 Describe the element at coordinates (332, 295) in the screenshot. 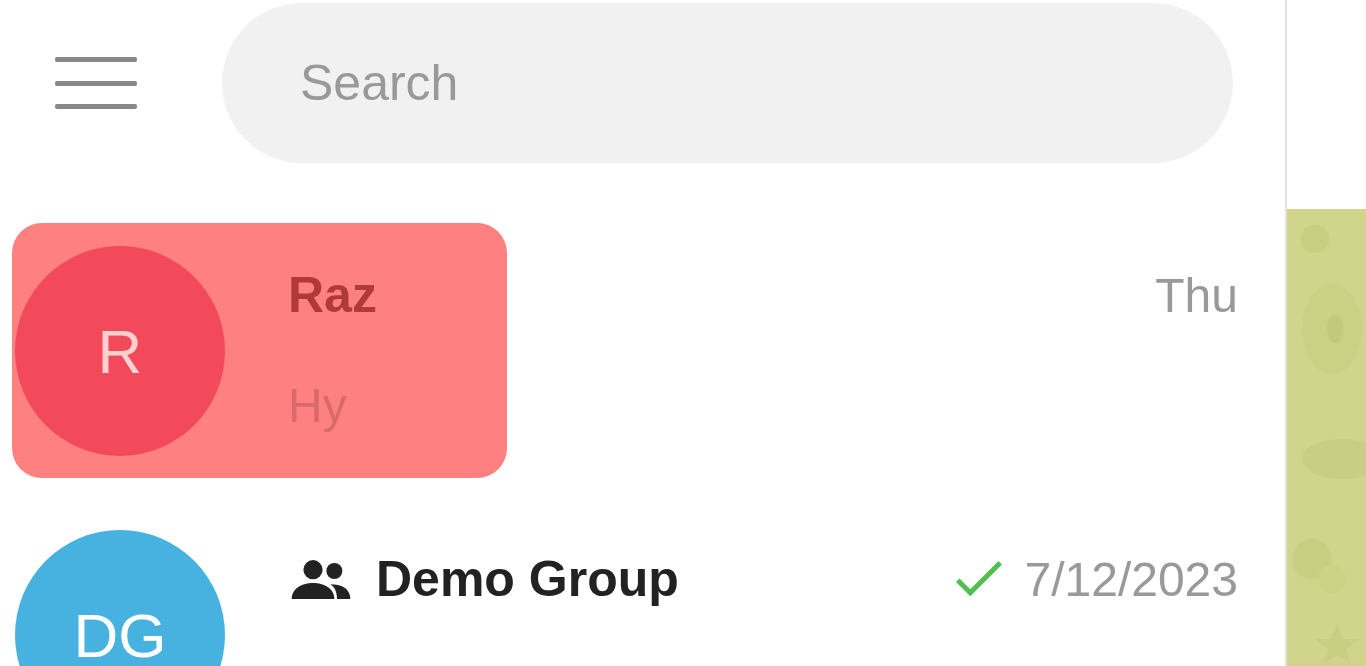

I see `chat-name: Raz` at that location.